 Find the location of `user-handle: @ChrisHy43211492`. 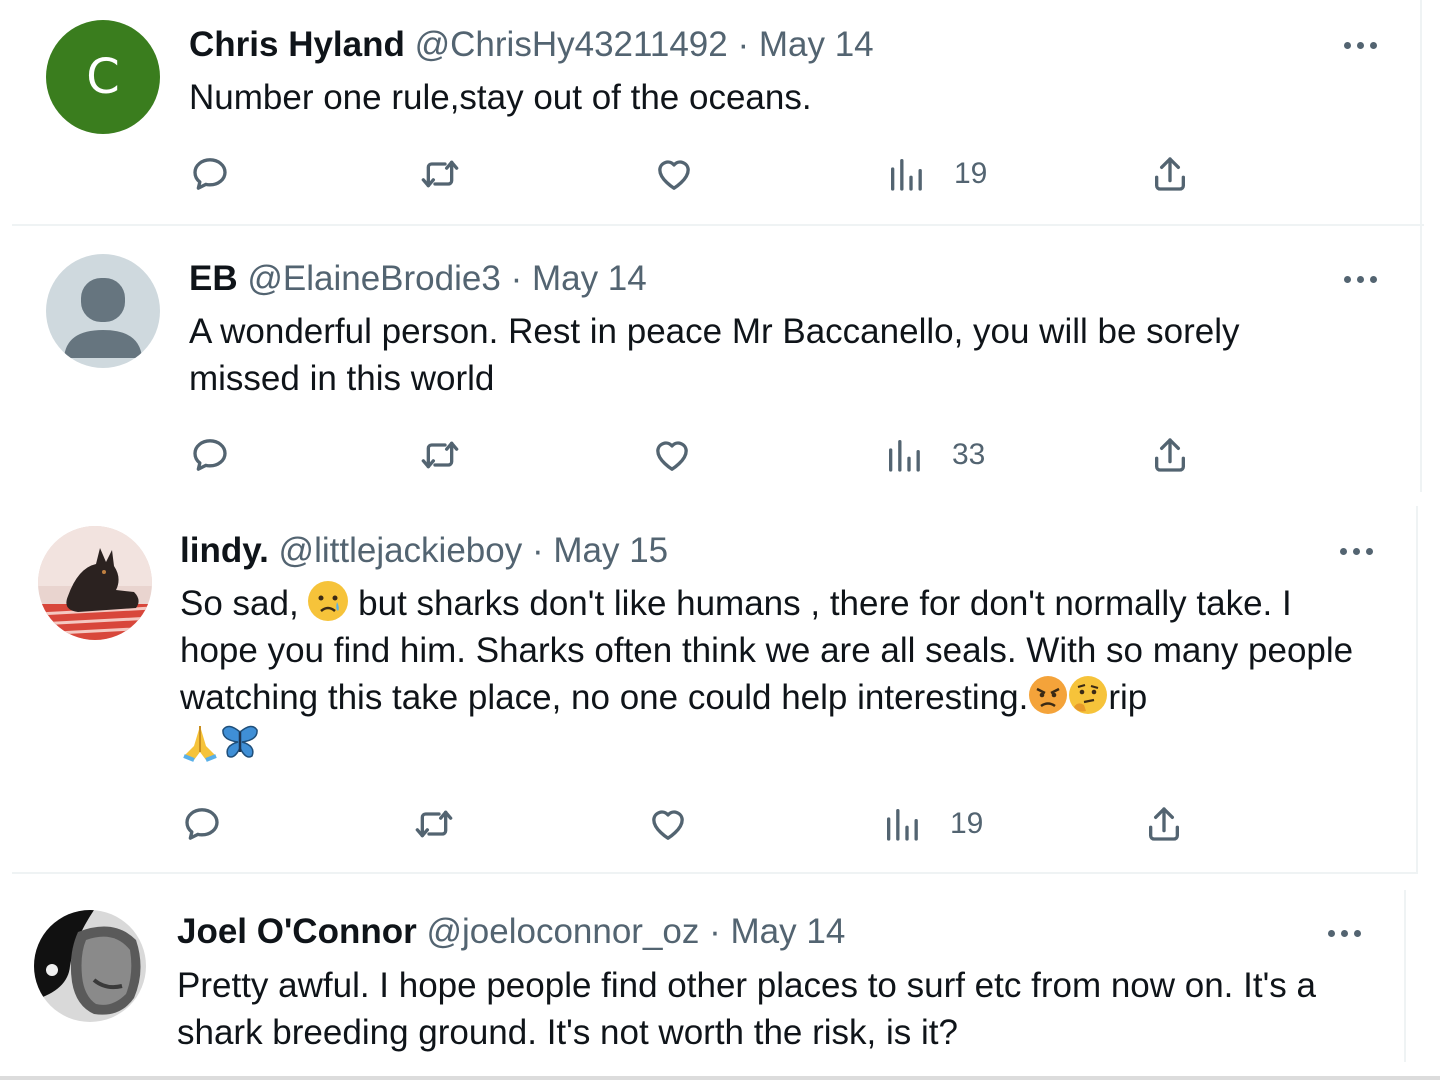

user-handle: @ChrisHy43211492 is located at coordinates (571, 44).